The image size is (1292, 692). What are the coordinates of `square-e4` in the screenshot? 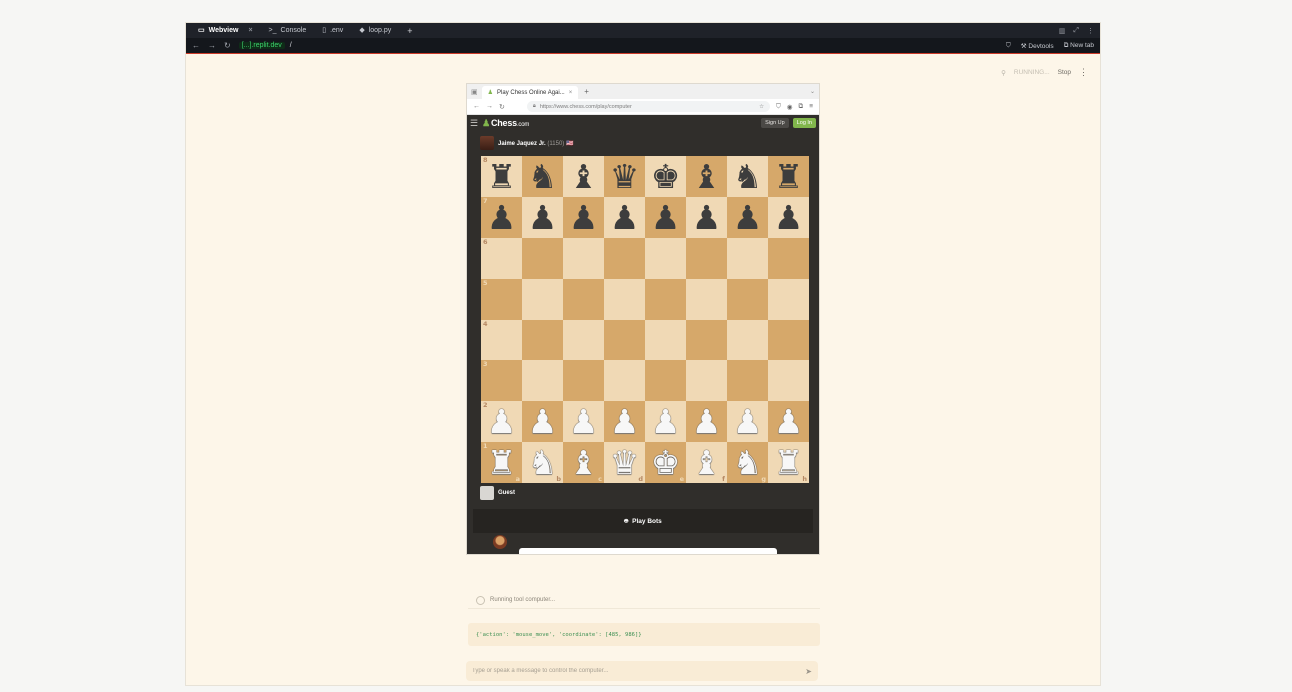 It's located at (665, 340).